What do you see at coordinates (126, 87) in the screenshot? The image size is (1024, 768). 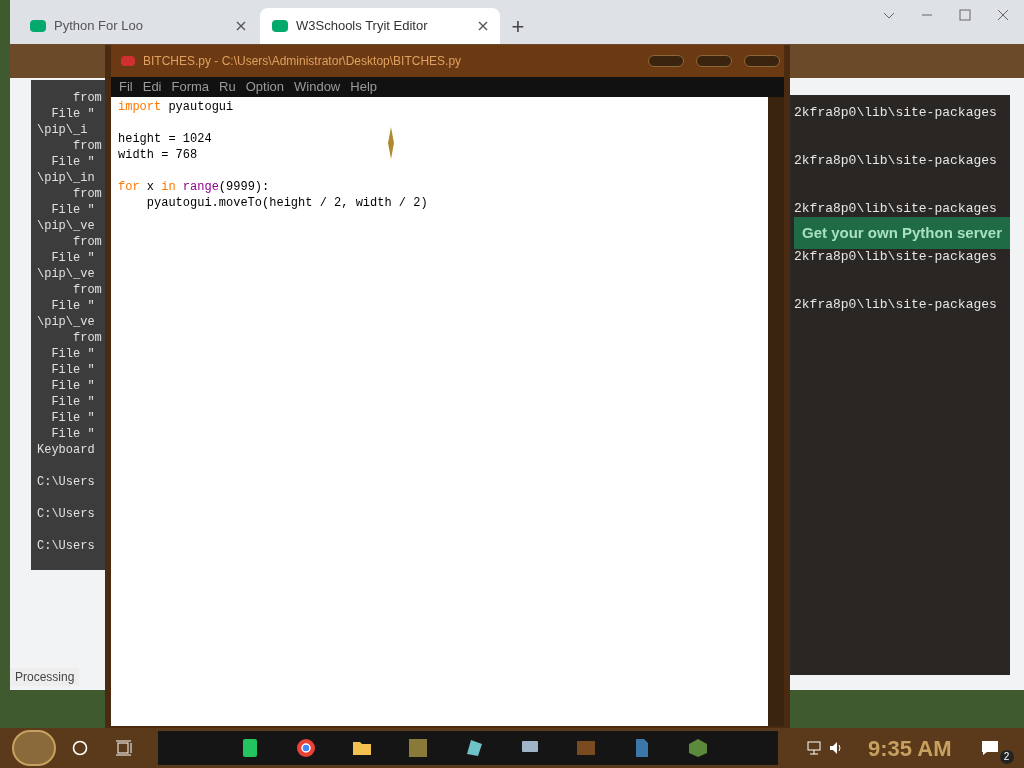 I see `menu-item: Fil` at bounding box center [126, 87].